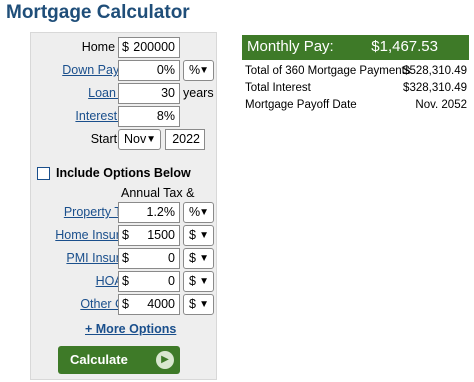 This screenshot has width=474, height=382. I want to click on result-row: Total Interest $328,310.49, so click(356, 91).